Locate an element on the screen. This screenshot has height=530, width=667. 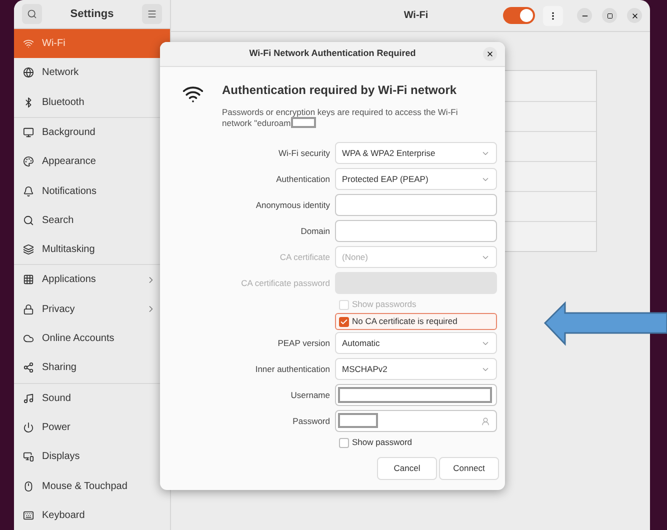
music-icon is located at coordinates (28, 398).